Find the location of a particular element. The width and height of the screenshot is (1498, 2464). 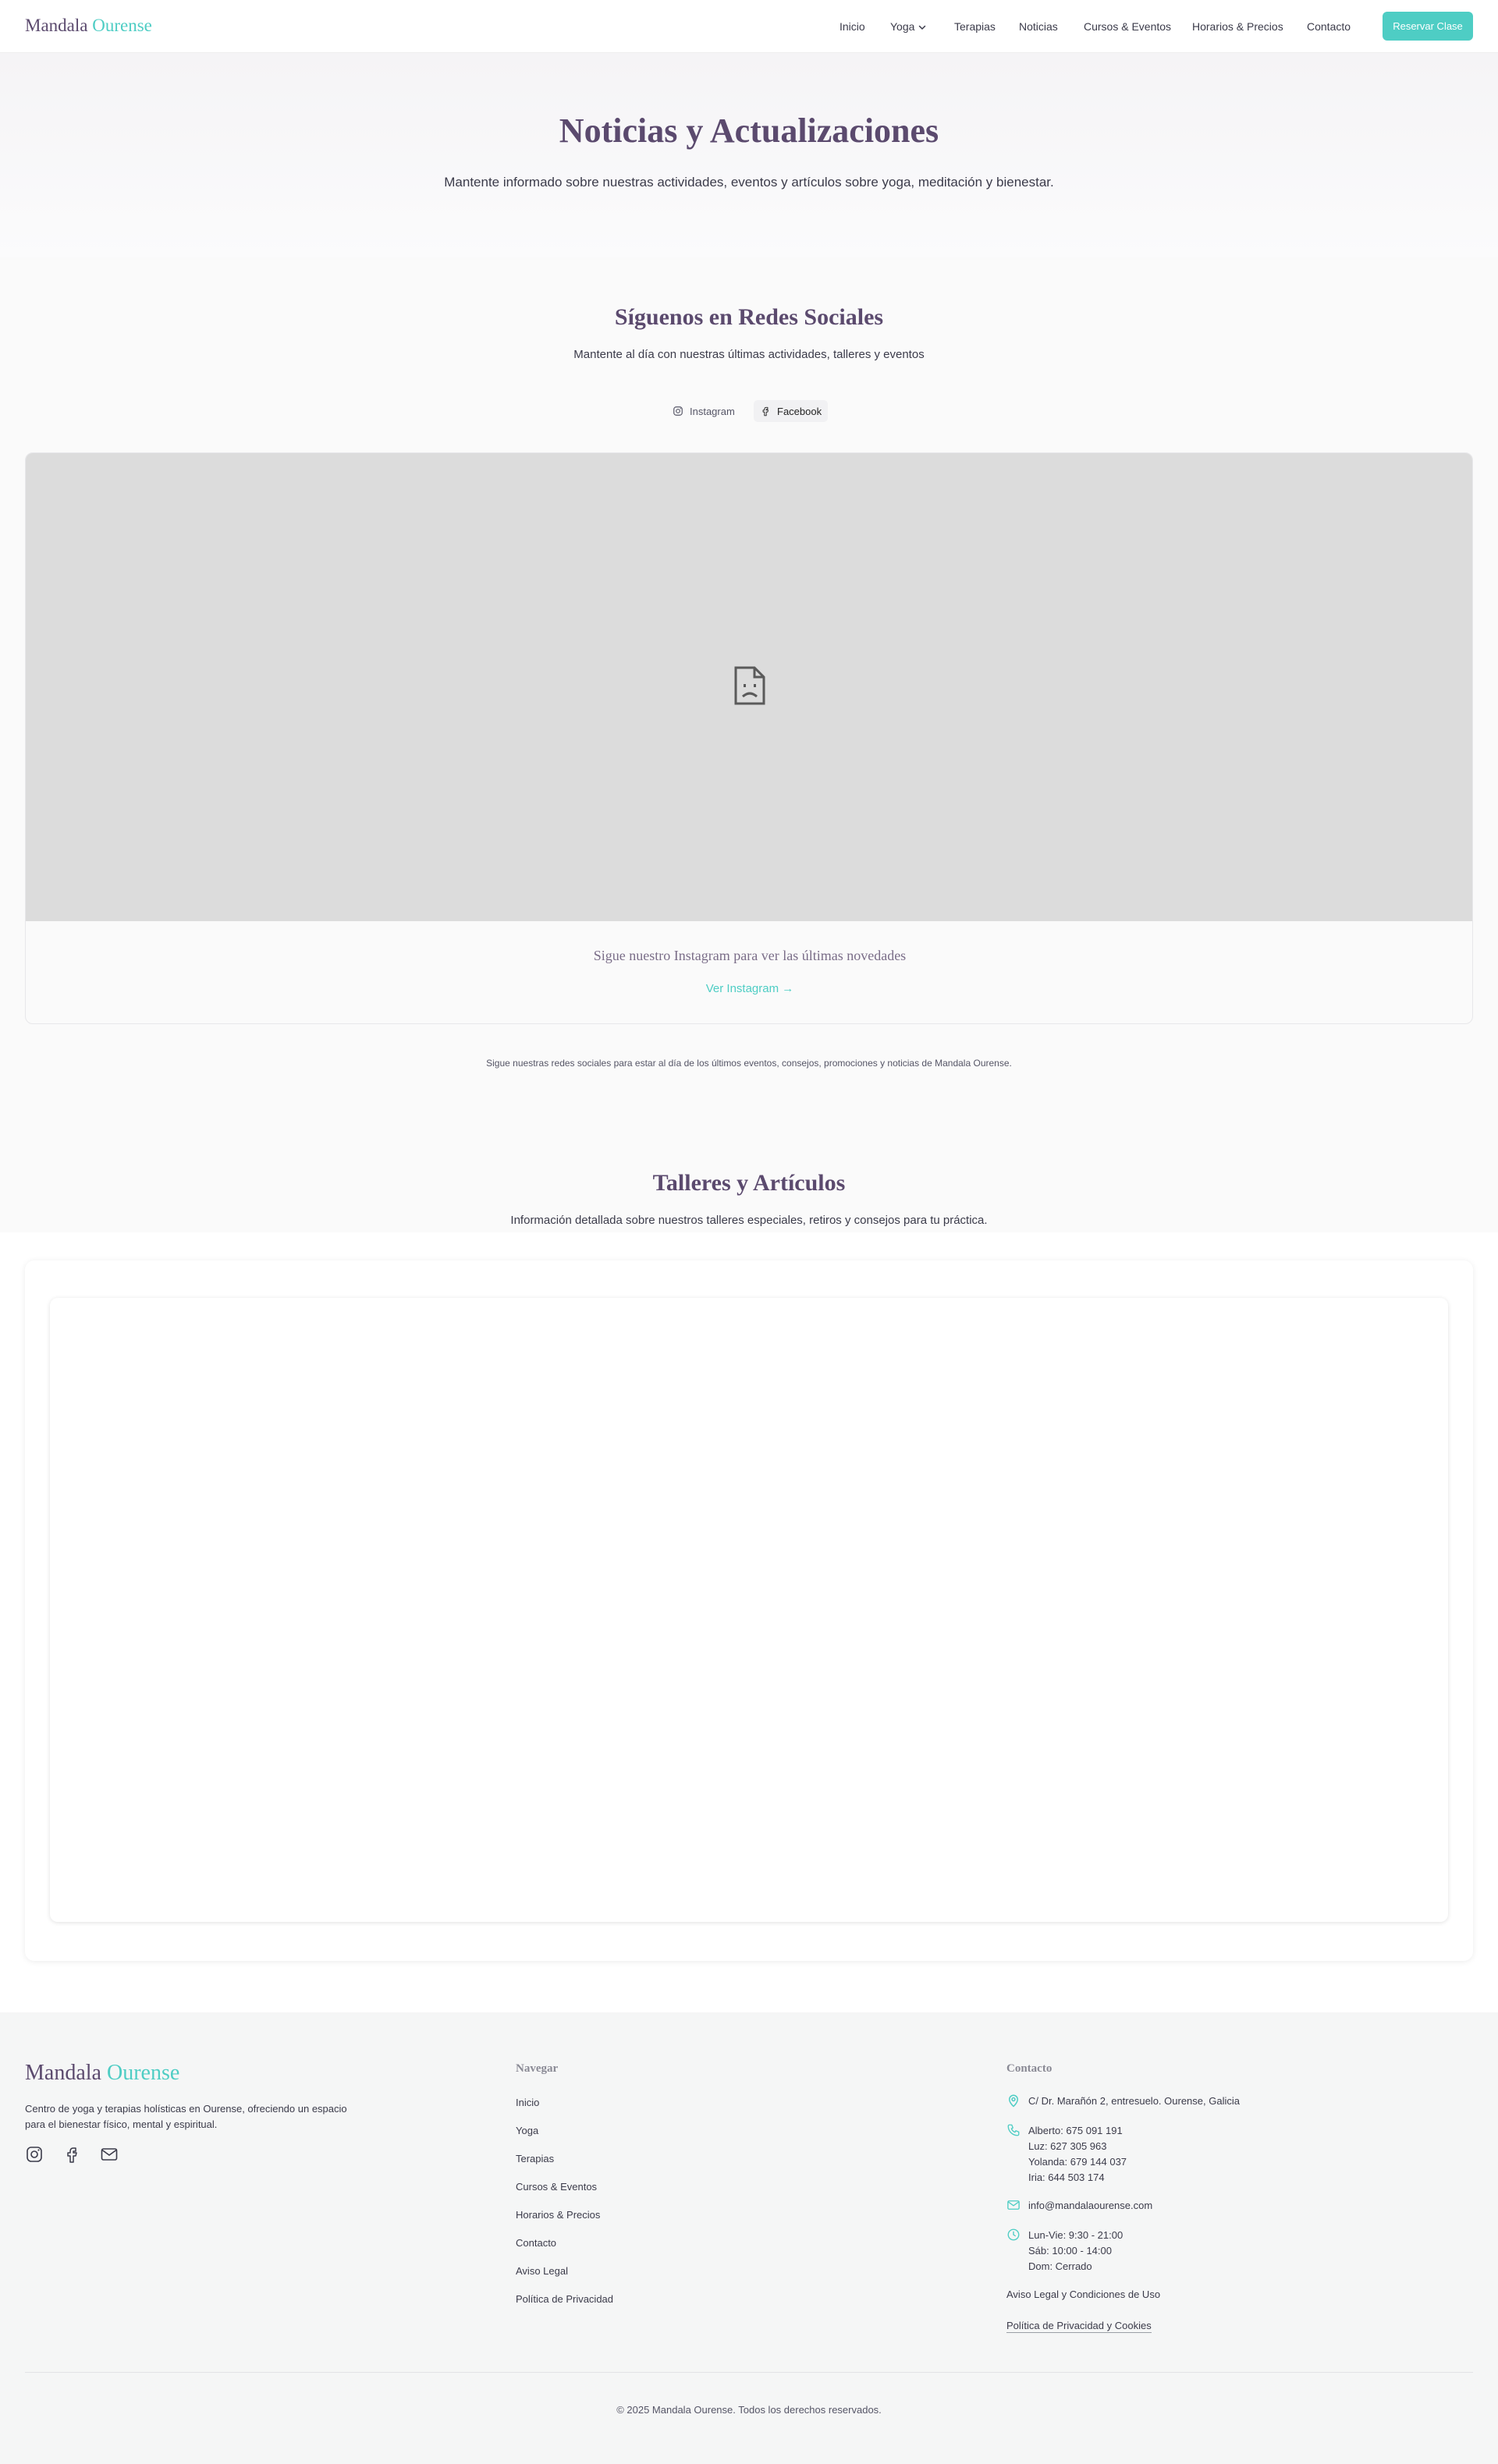

hours-weekdays: Lun-Vie: 9:30 - 21:00 is located at coordinates (1076, 2235).